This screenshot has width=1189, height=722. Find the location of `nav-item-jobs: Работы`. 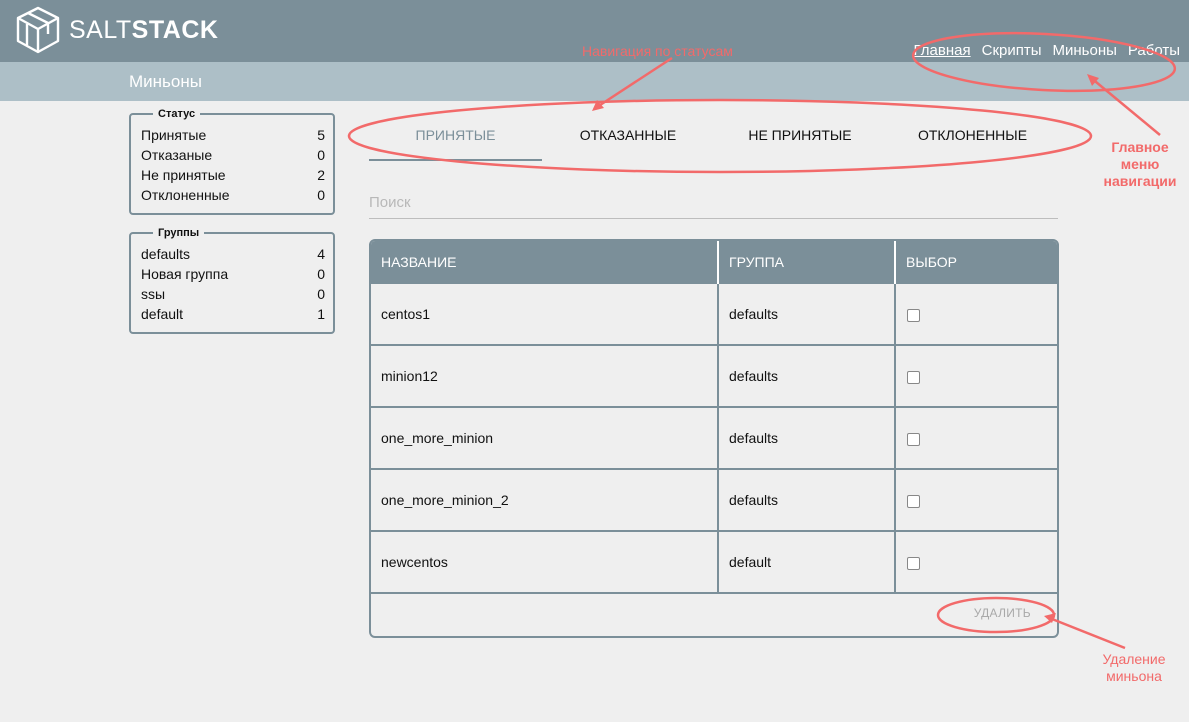

nav-item-jobs: Работы is located at coordinates (1154, 51).